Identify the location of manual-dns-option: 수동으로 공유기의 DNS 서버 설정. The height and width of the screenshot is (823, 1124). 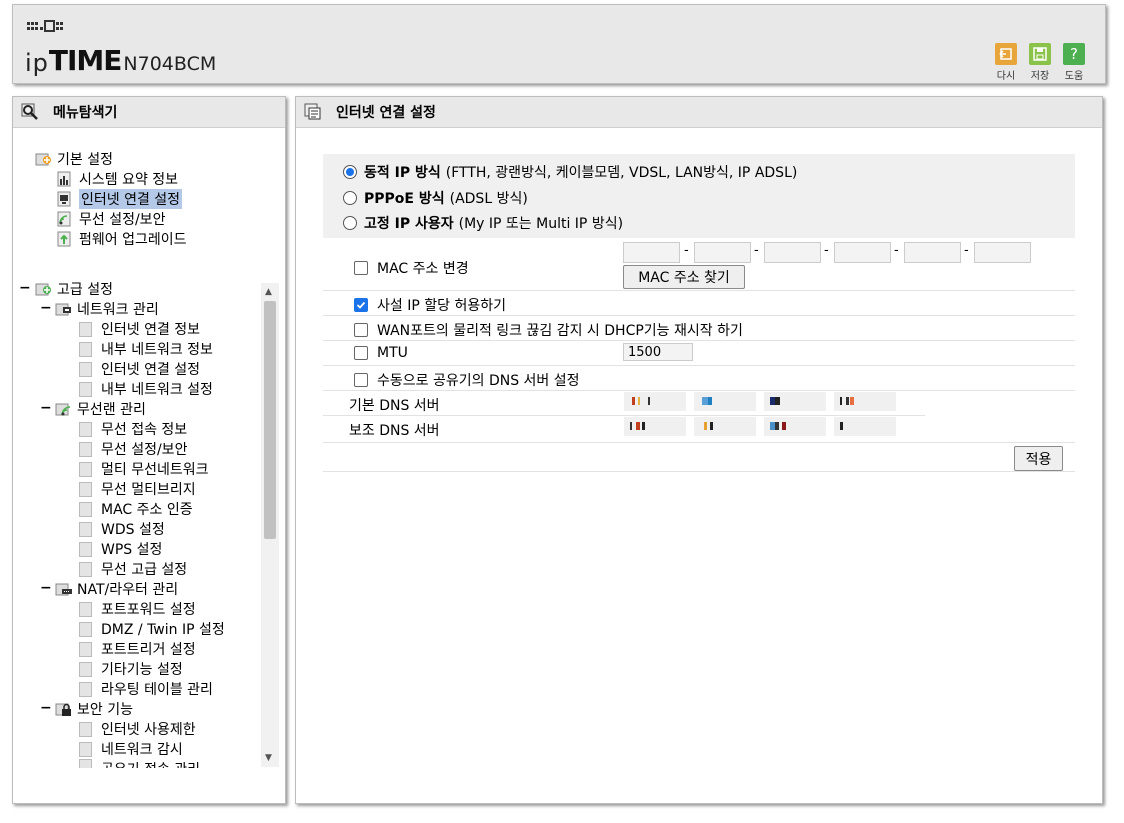
(467, 380).